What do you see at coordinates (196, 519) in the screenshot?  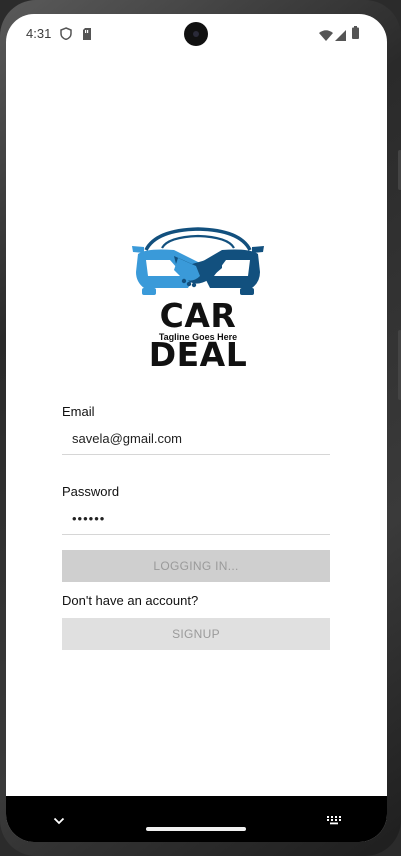 I see `password-field` at bounding box center [196, 519].